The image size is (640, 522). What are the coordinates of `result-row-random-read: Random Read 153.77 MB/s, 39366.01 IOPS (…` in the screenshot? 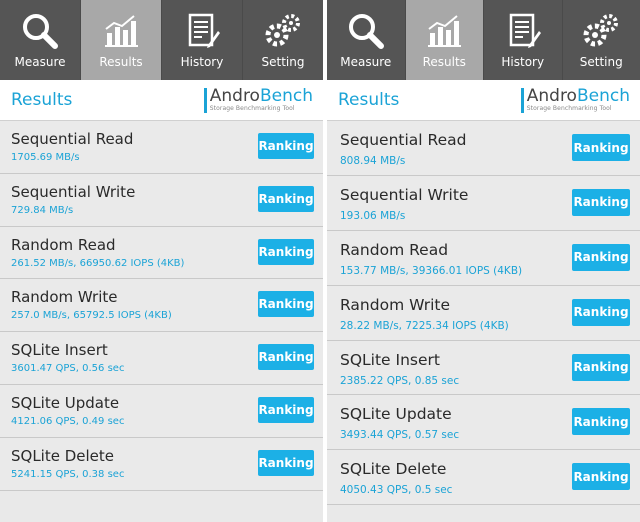 It's located at (483, 258).